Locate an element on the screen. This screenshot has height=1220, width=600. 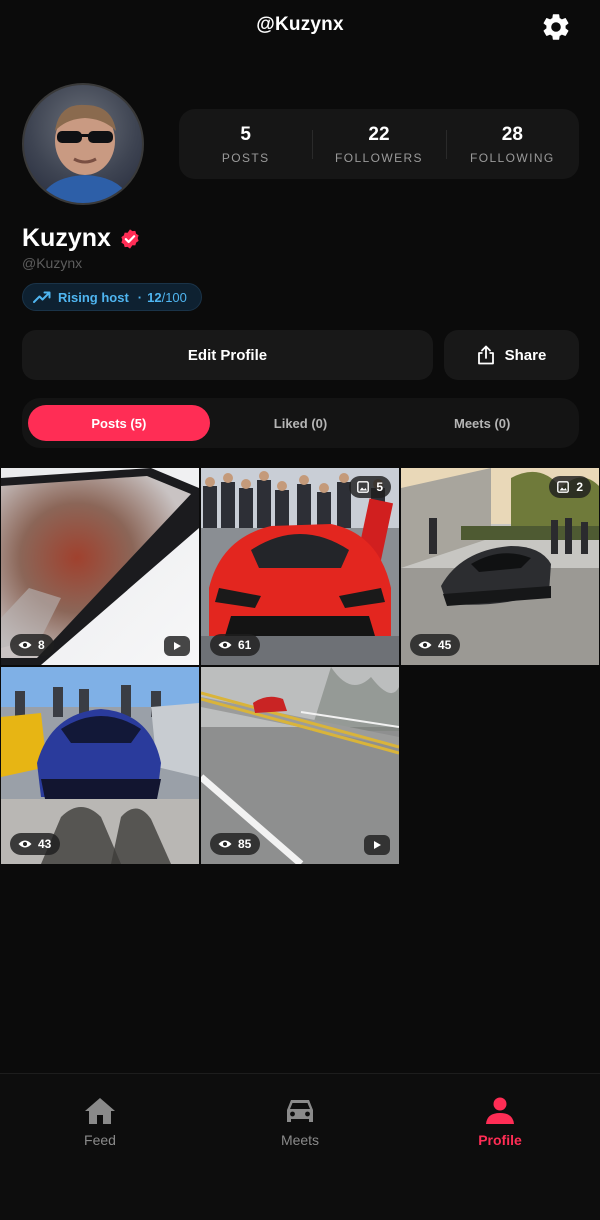
username: @Kuzynx is located at coordinates (52, 263).